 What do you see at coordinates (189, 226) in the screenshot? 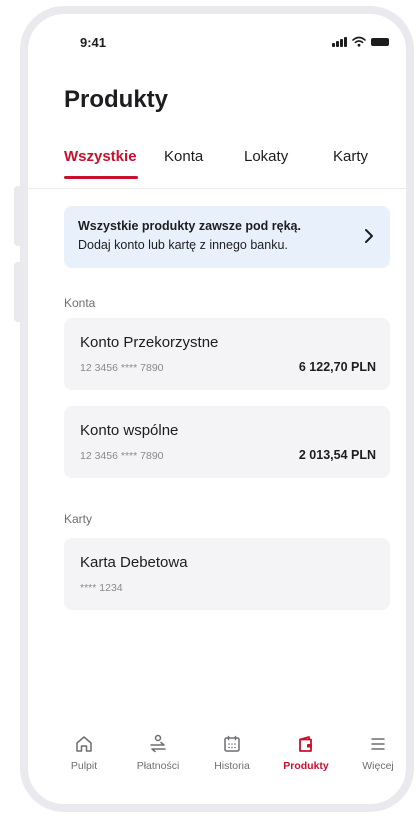
I see `banner-title: Wszystkie produkty zawsze pod ręką.` at bounding box center [189, 226].